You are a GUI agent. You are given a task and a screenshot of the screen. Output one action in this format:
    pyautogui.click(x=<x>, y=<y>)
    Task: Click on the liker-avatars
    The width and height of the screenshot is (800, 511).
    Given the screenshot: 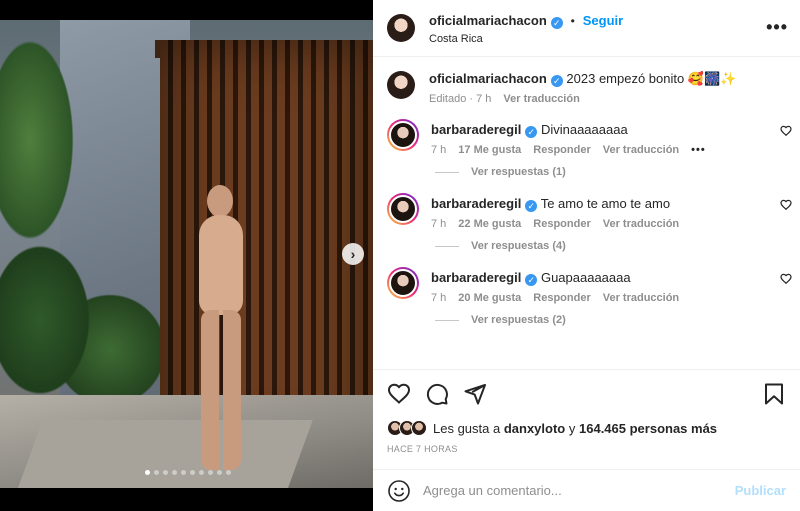 What is the action you would take?
    pyautogui.click(x=407, y=428)
    